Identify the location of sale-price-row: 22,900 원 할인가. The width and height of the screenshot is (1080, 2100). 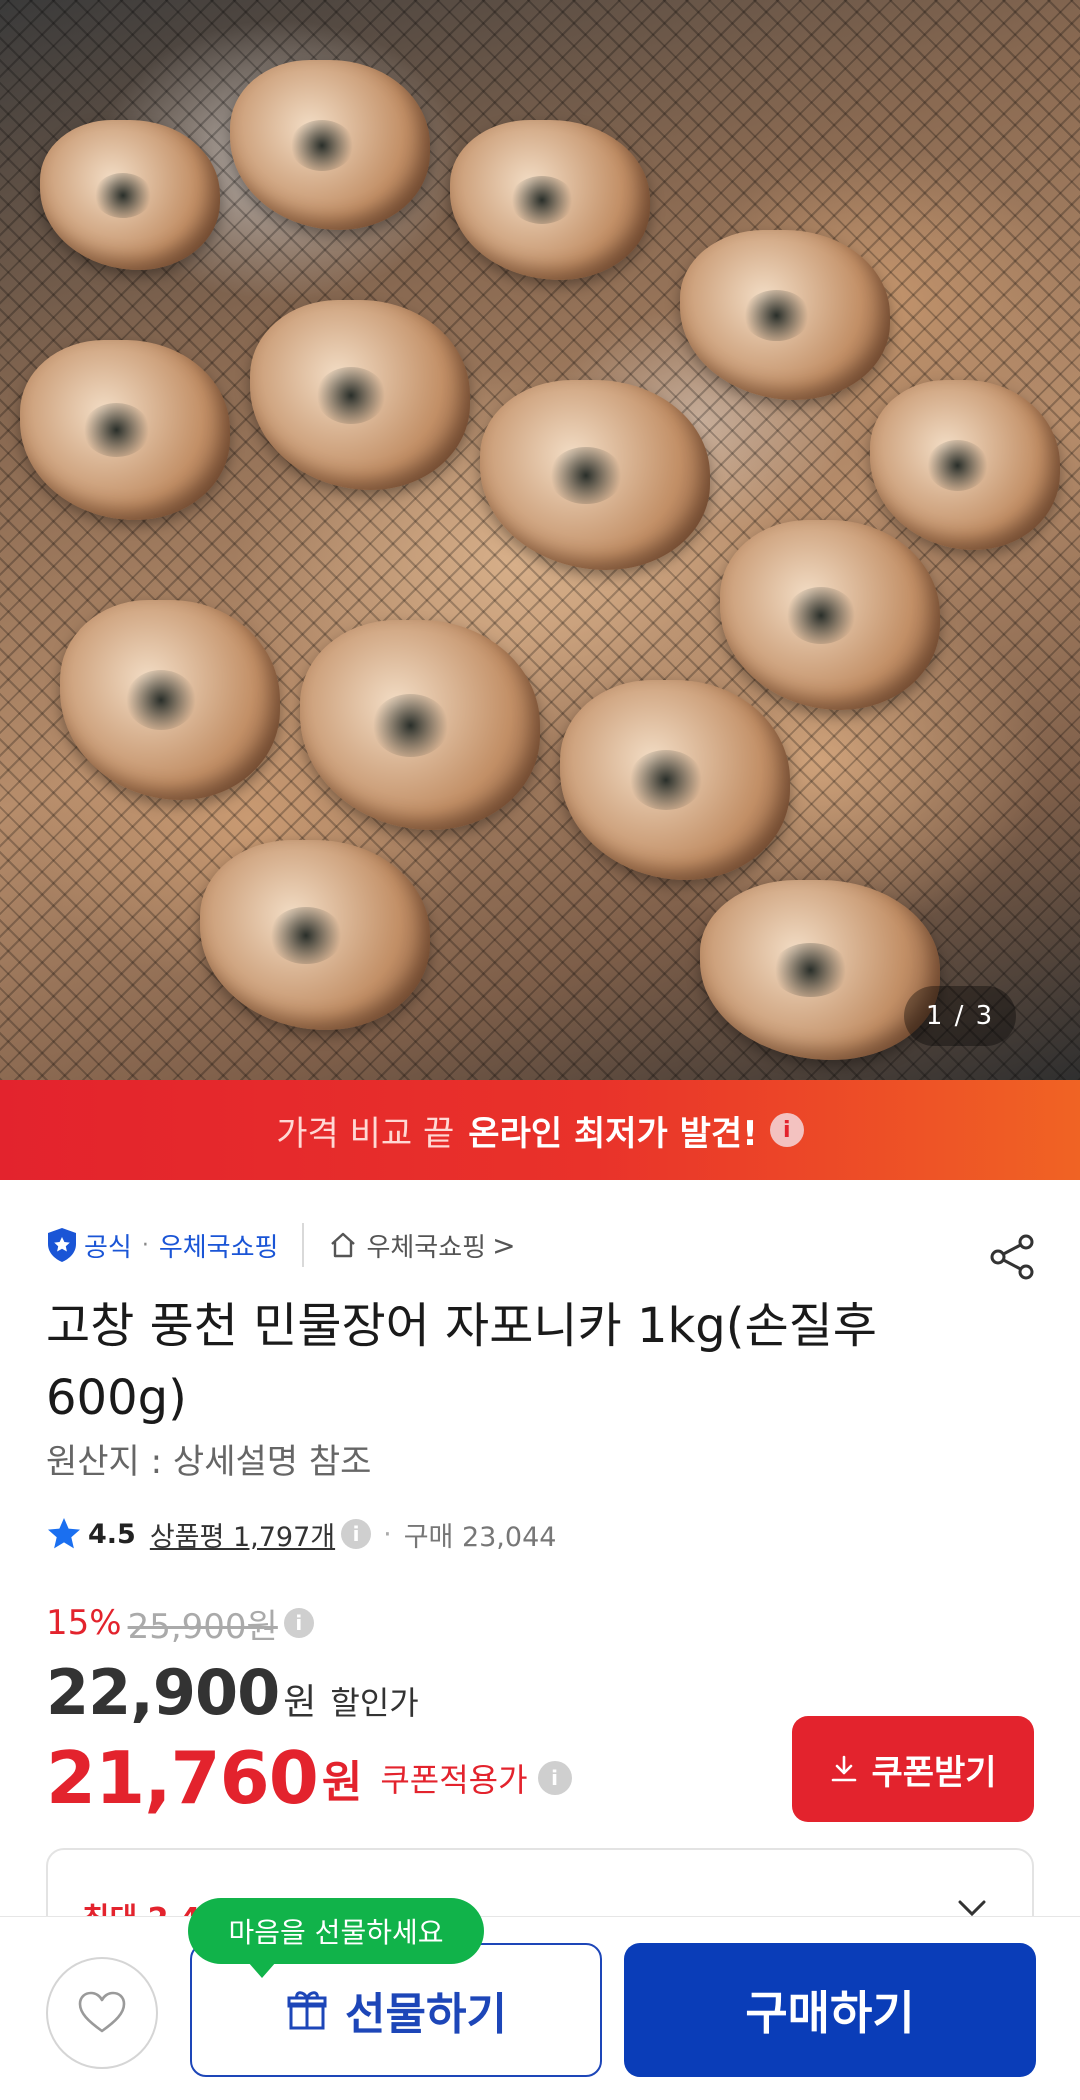
(232, 1692).